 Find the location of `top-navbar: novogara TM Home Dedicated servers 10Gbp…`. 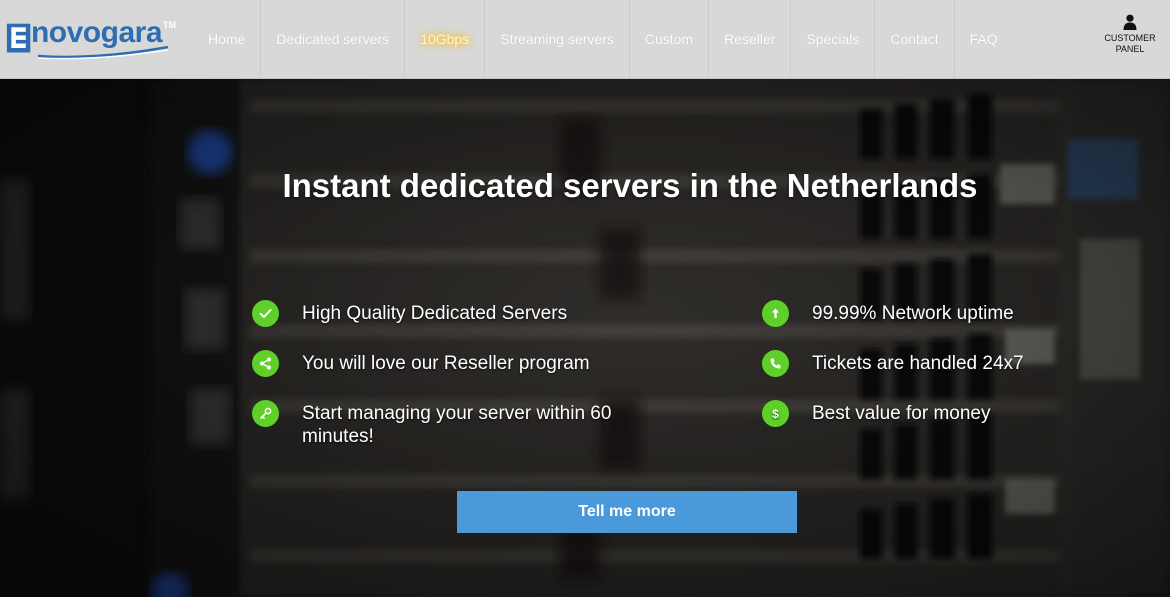

top-navbar: novogara TM Home Dedicated servers 10Gbp… is located at coordinates (585, 39).